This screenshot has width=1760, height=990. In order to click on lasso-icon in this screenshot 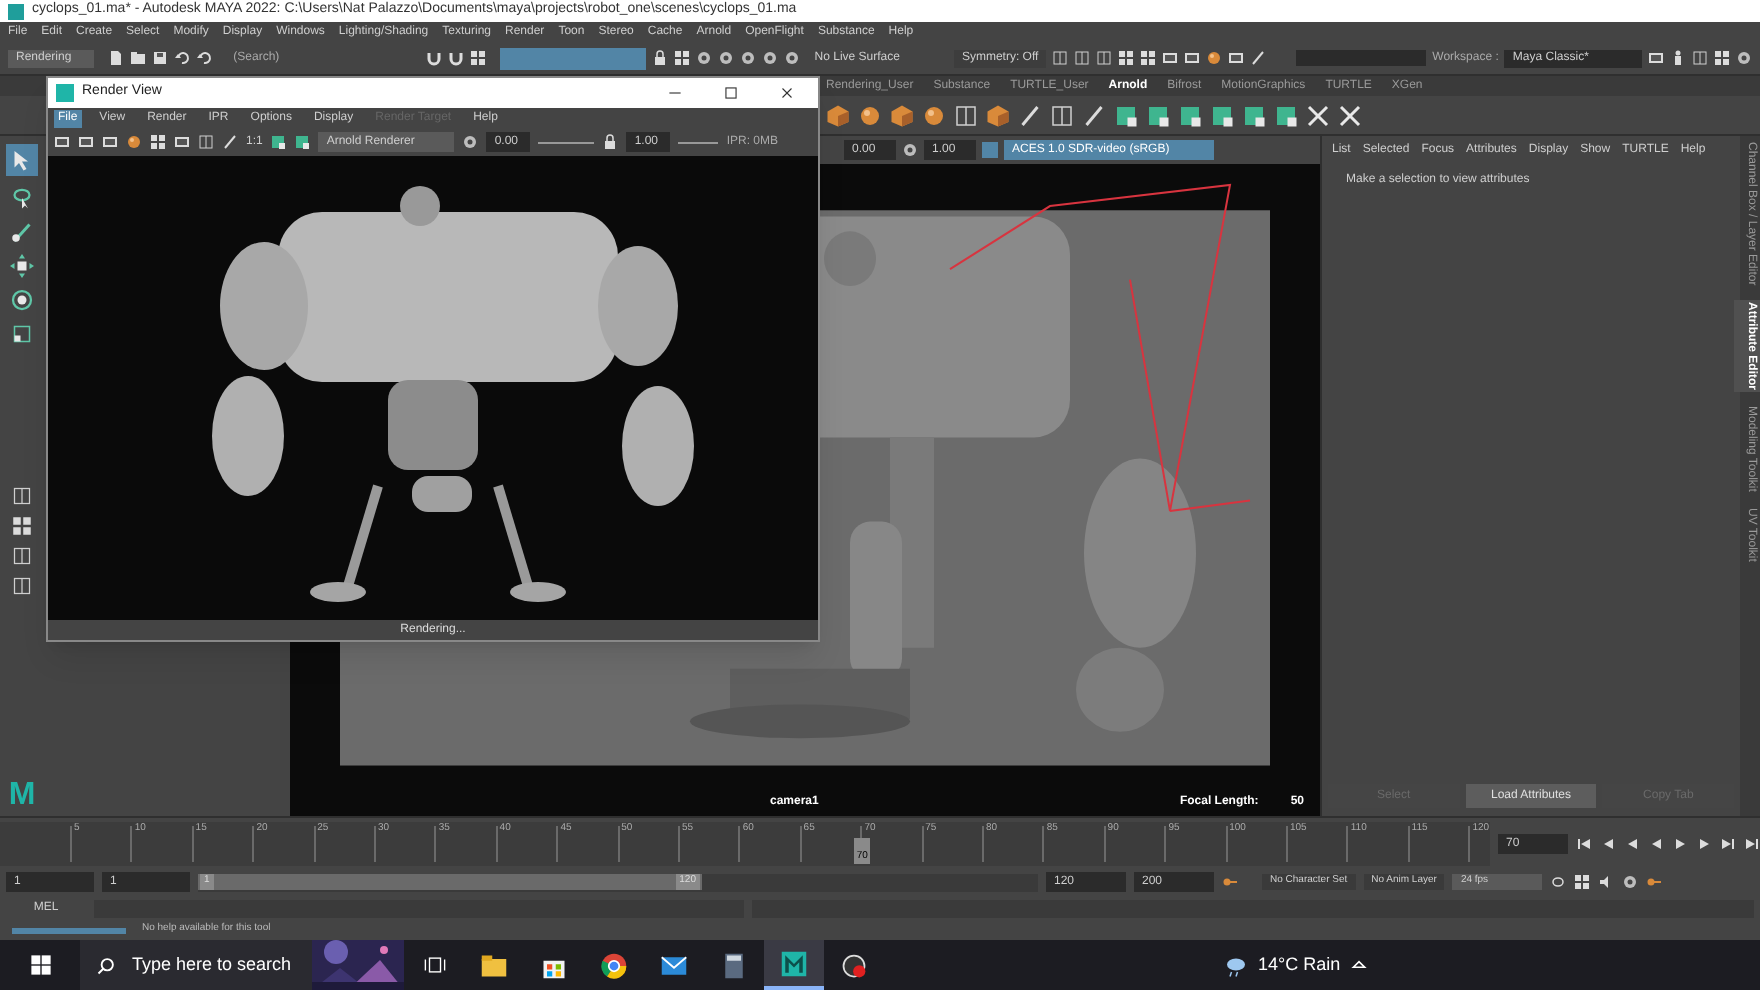, I will do `click(22, 198)`.